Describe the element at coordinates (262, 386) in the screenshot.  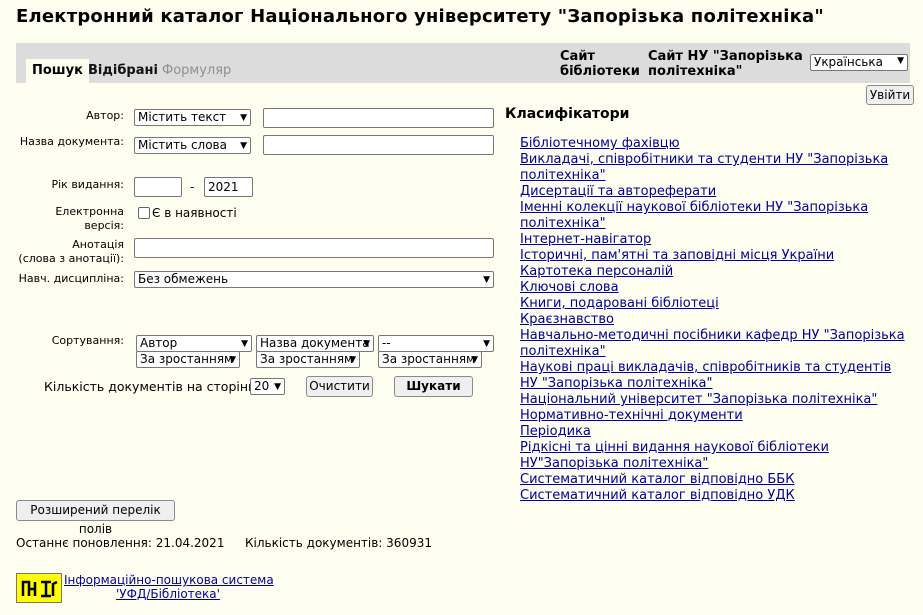
I see `per-page-value: 20` at that location.